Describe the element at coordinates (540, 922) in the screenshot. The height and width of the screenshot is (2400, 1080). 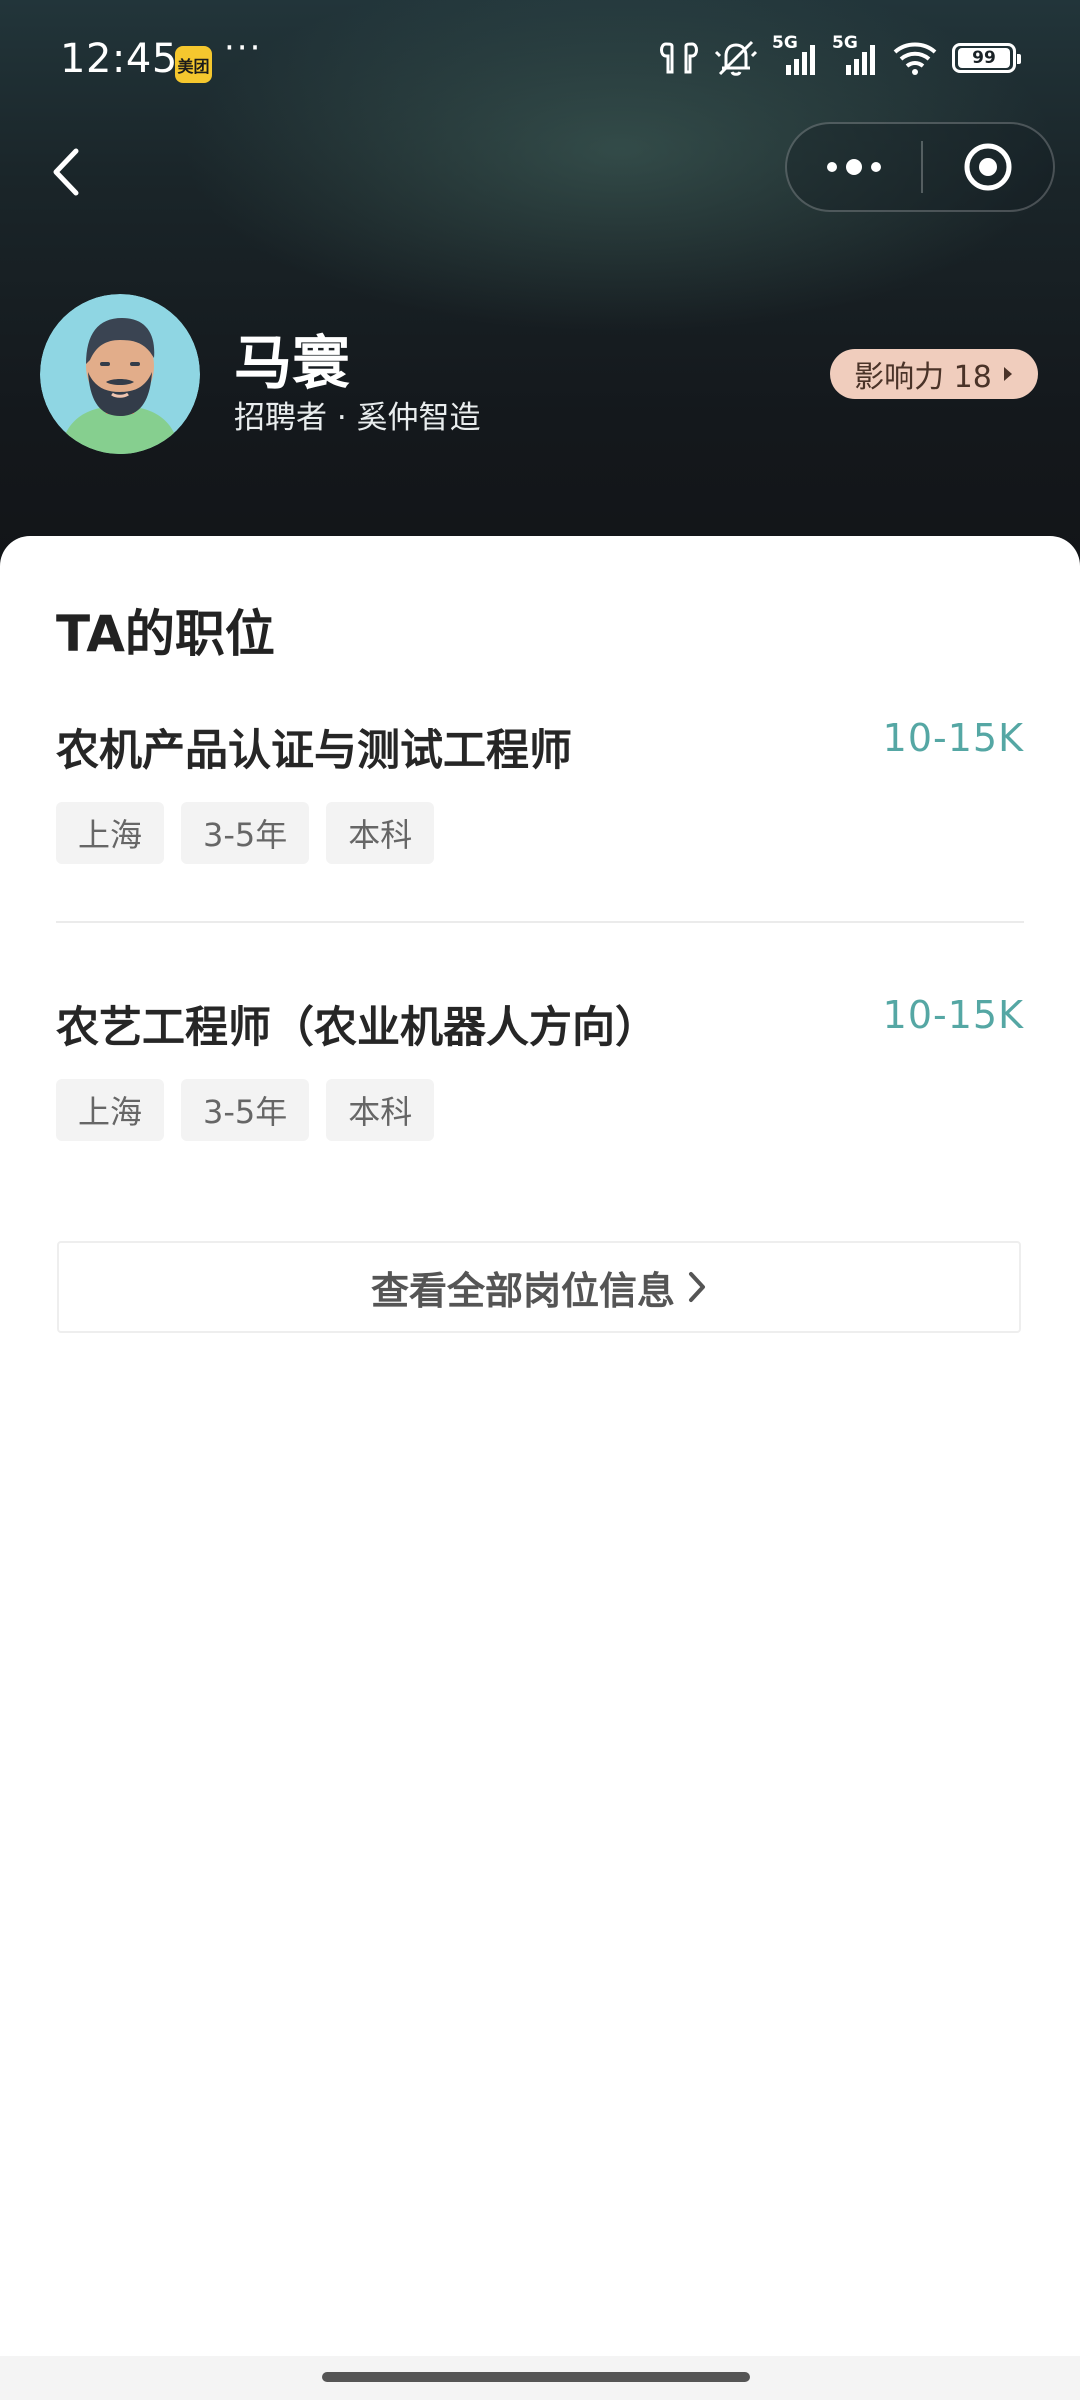
I see `job-divider` at that location.